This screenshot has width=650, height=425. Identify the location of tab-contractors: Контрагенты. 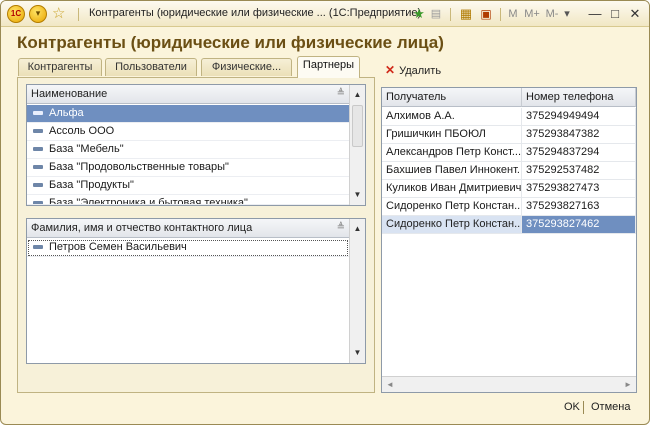
(60, 67).